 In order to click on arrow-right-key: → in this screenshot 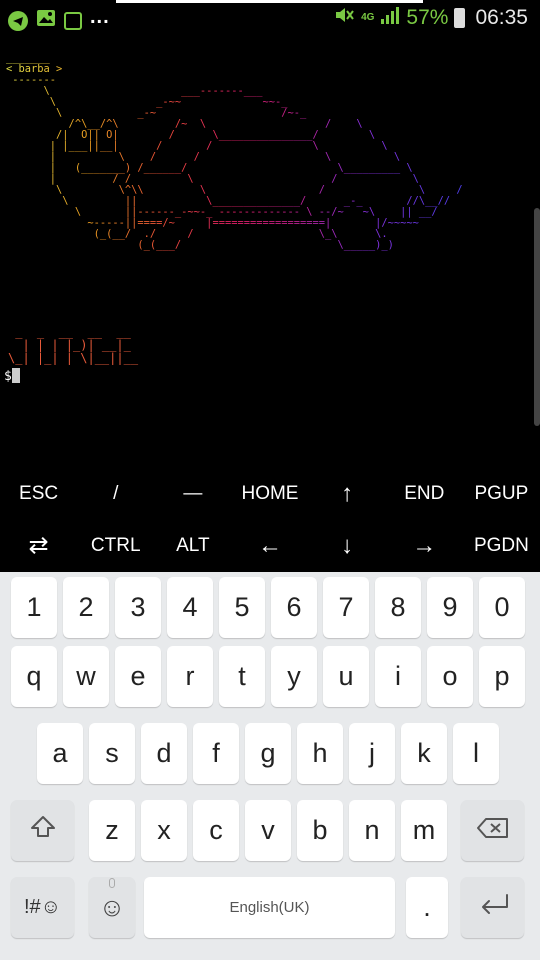, I will do `click(424, 545)`.